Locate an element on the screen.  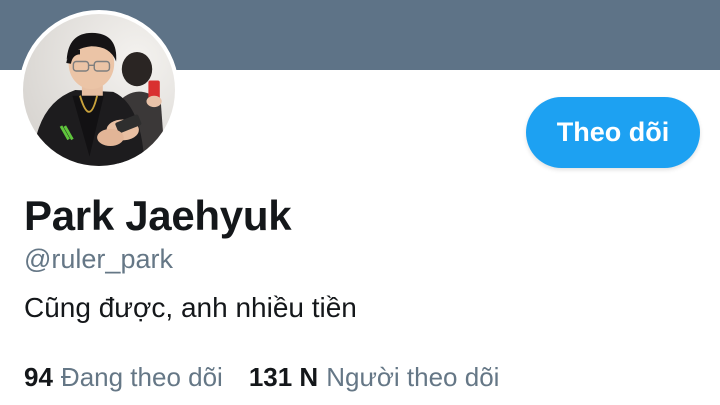
profile-handle: @ruler_park is located at coordinates (98, 259).